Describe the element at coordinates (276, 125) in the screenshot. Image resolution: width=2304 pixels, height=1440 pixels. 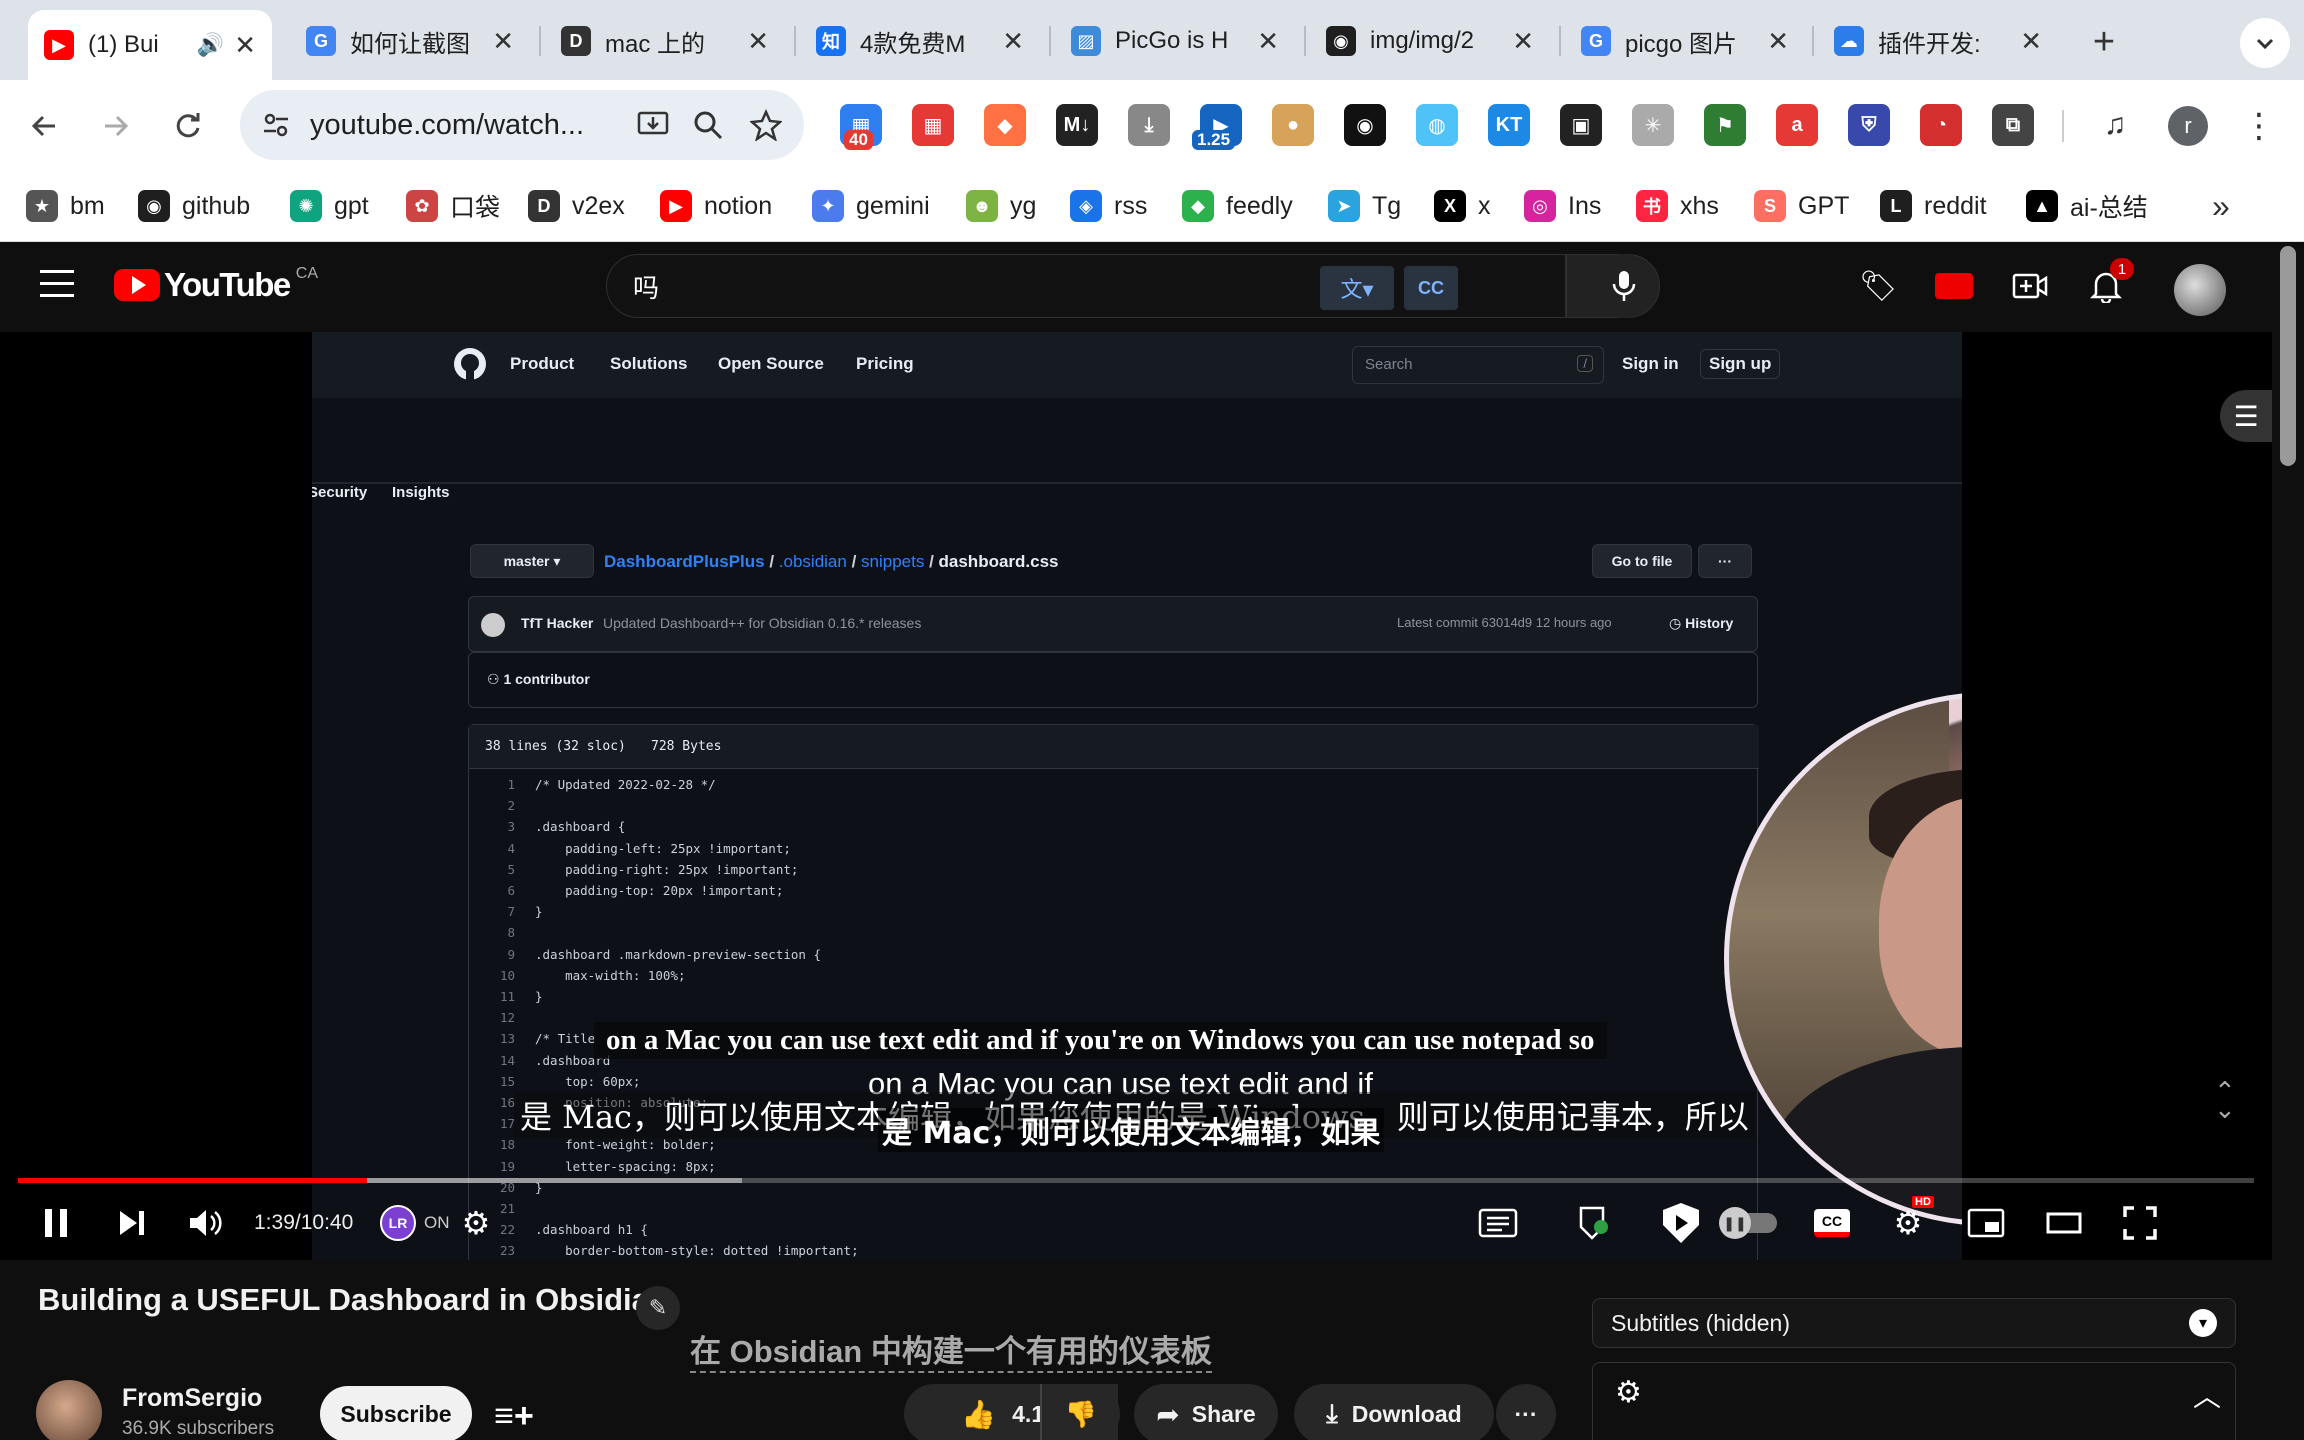
I see `site-settings-icon` at that location.